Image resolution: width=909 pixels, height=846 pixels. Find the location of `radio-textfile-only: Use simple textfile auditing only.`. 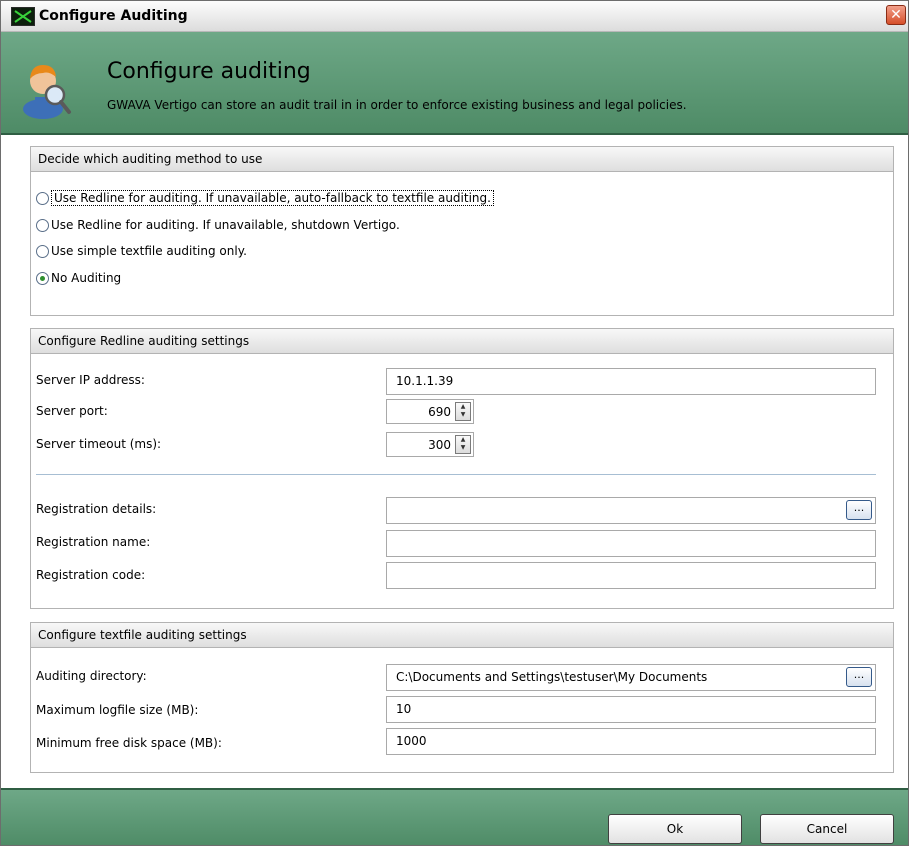

radio-textfile-only: Use simple textfile auditing only. is located at coordinates (141, 251).